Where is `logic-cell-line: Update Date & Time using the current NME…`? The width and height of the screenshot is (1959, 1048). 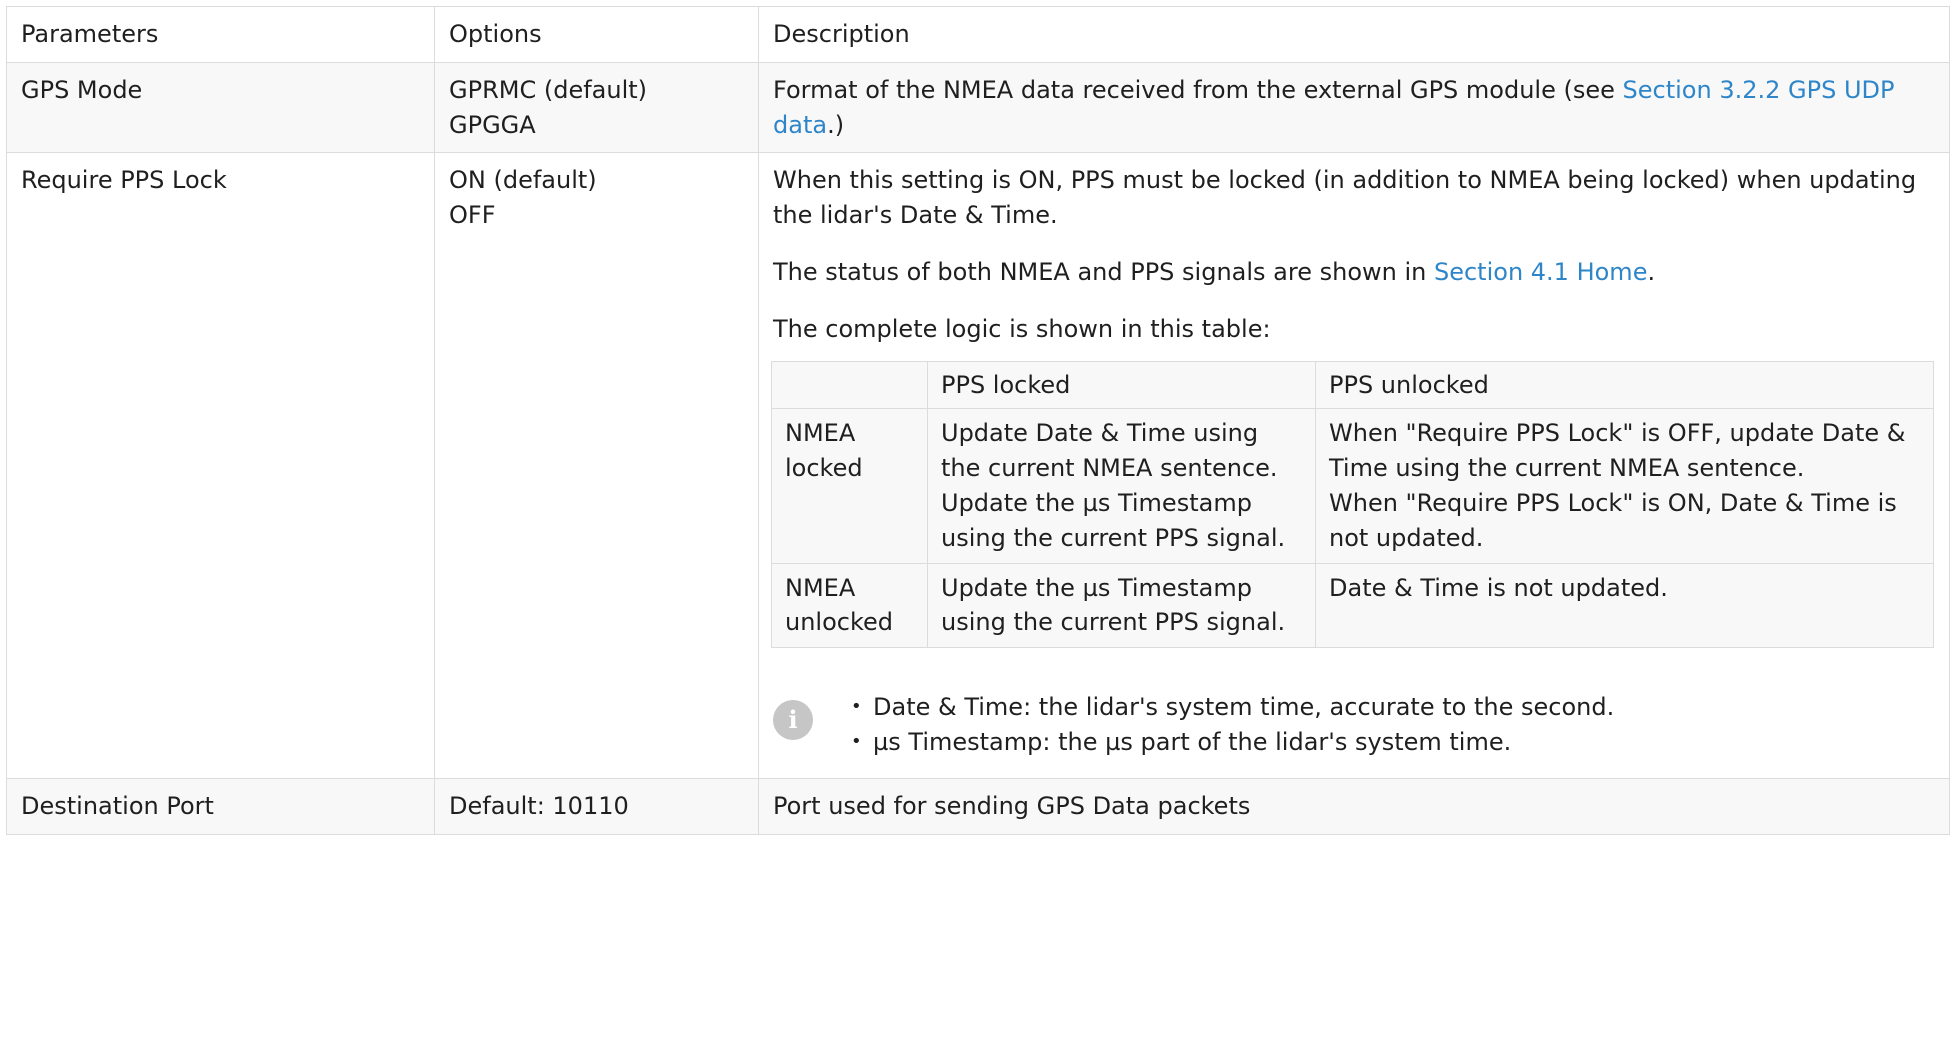
logic-cell-line: Update Date & Time using the current NME… is located at coordinates (1109, 451).